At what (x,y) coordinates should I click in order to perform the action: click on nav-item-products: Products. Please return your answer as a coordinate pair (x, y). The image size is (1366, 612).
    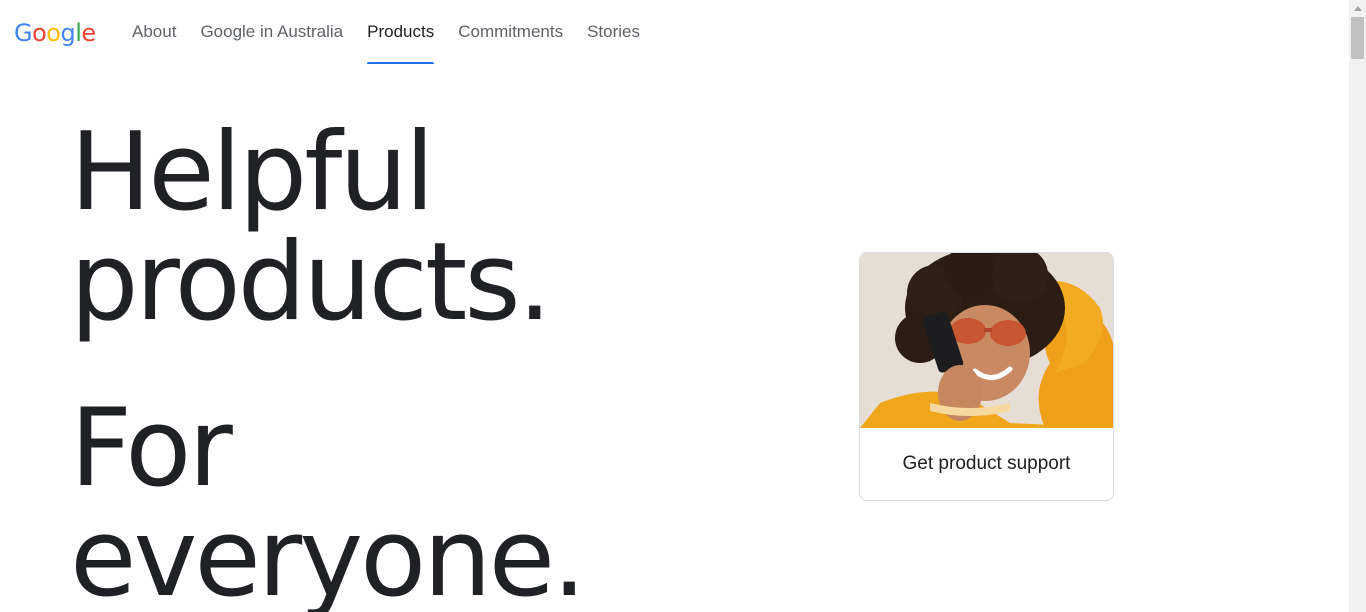
    Looking at the image, I should click on (400, 32).